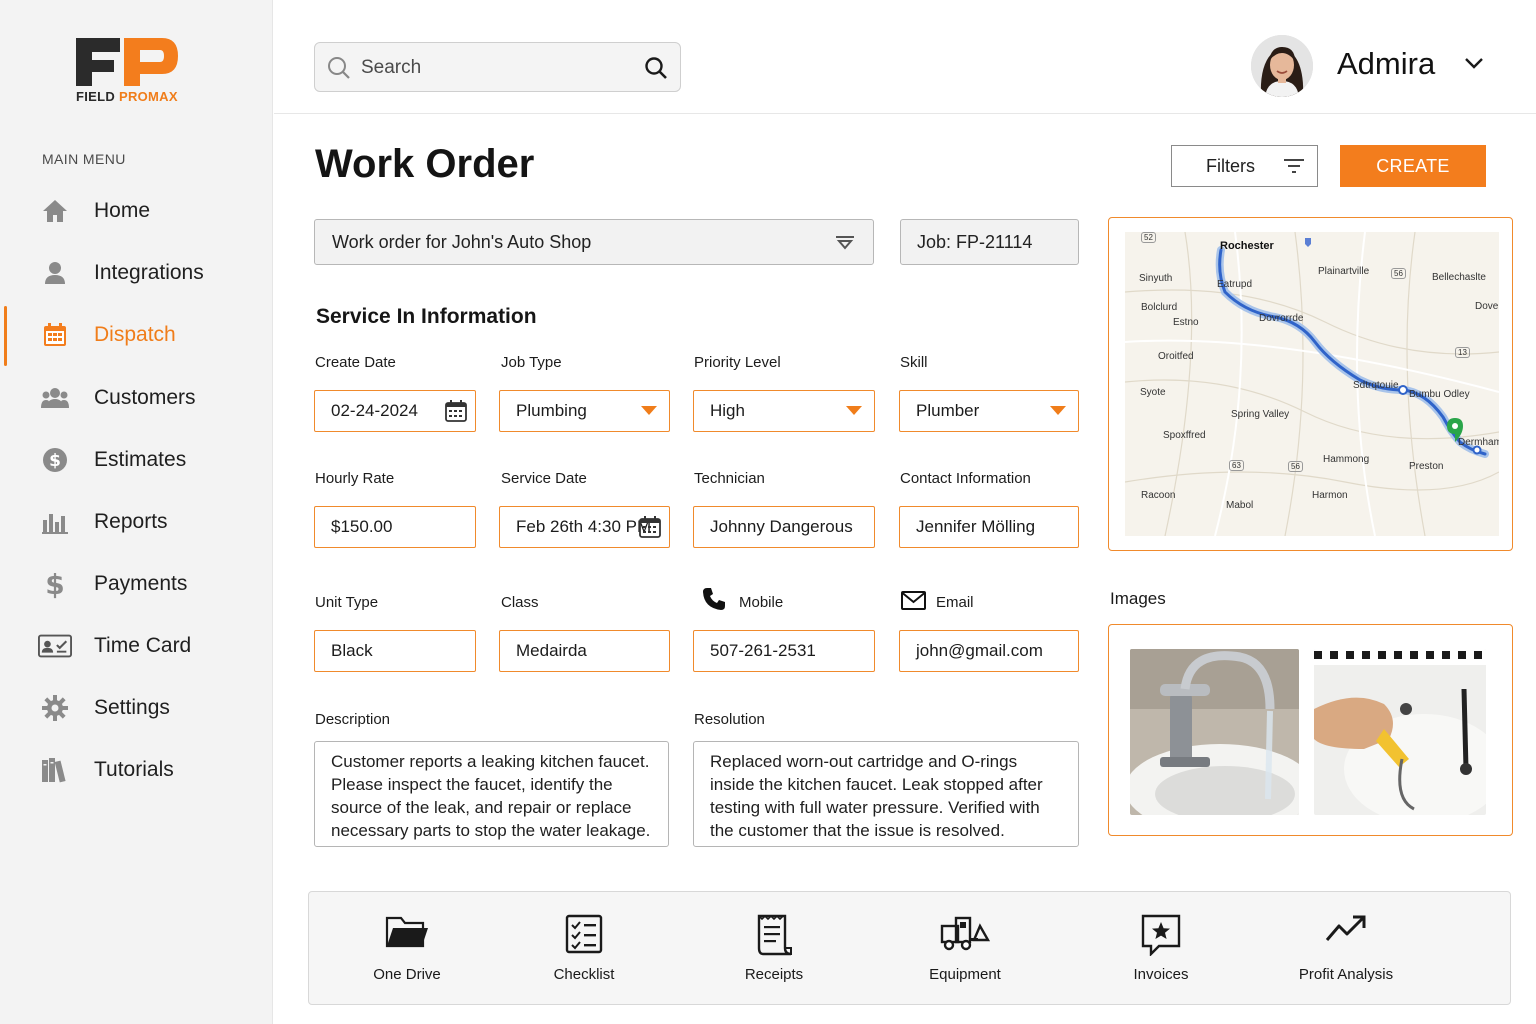 Image resolution: width=1536 pixels, height=1024 pixels. I want to click on search-icon, so click(339, 70).